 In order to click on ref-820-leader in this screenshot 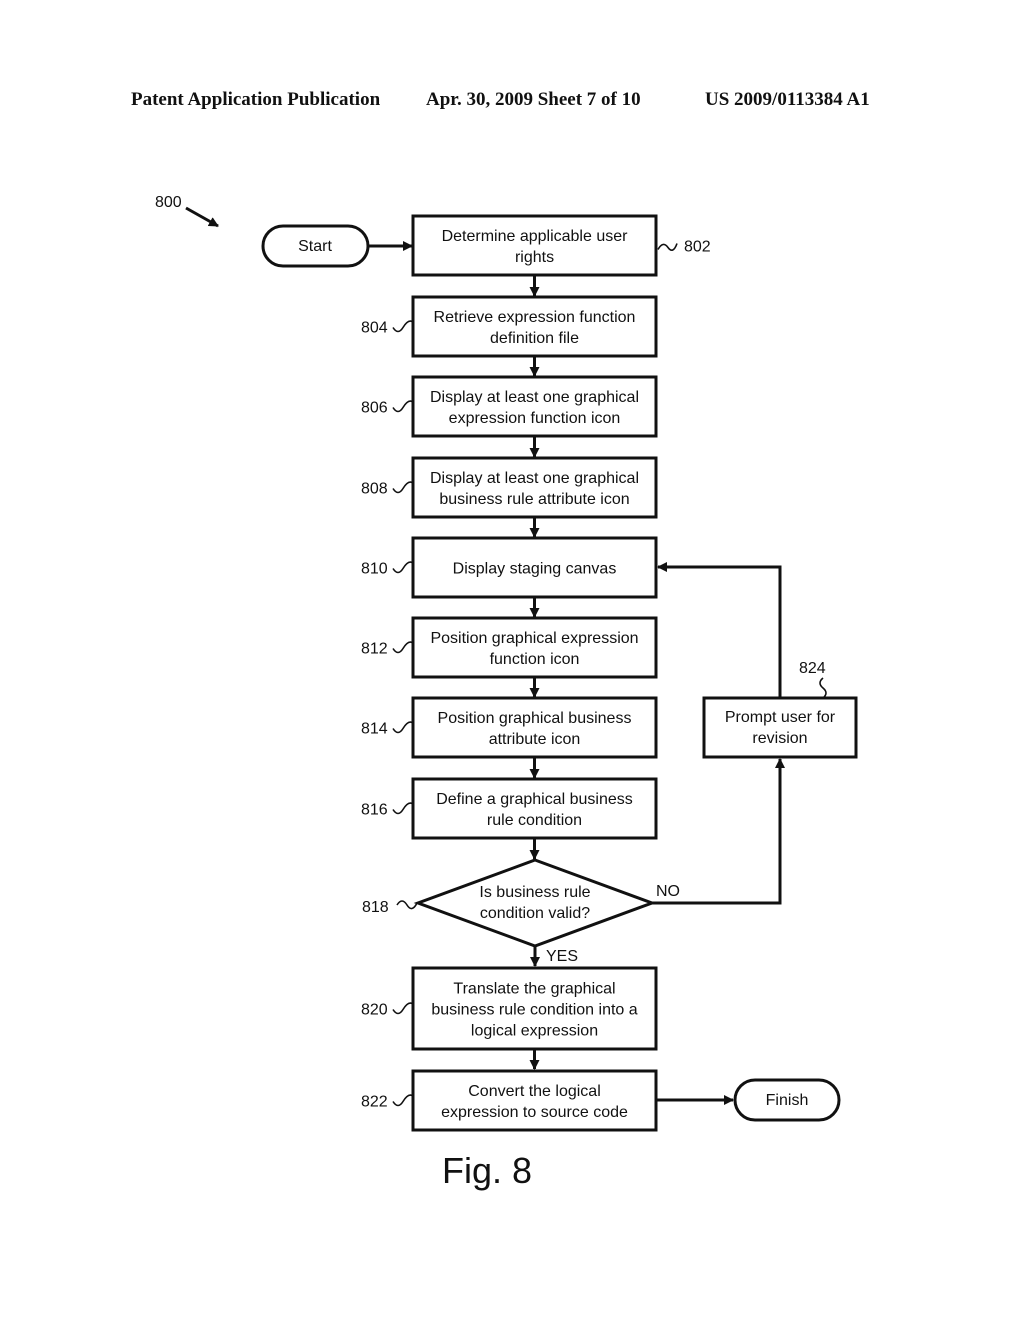, I will do `click(402, 1008)`.